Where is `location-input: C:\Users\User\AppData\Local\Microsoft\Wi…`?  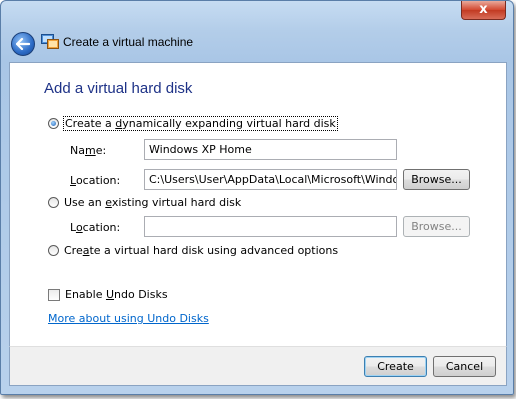 location-input: C:\Users\User\AppData\Local\Microsoft\Wi… is located at coordinates (270, 179).